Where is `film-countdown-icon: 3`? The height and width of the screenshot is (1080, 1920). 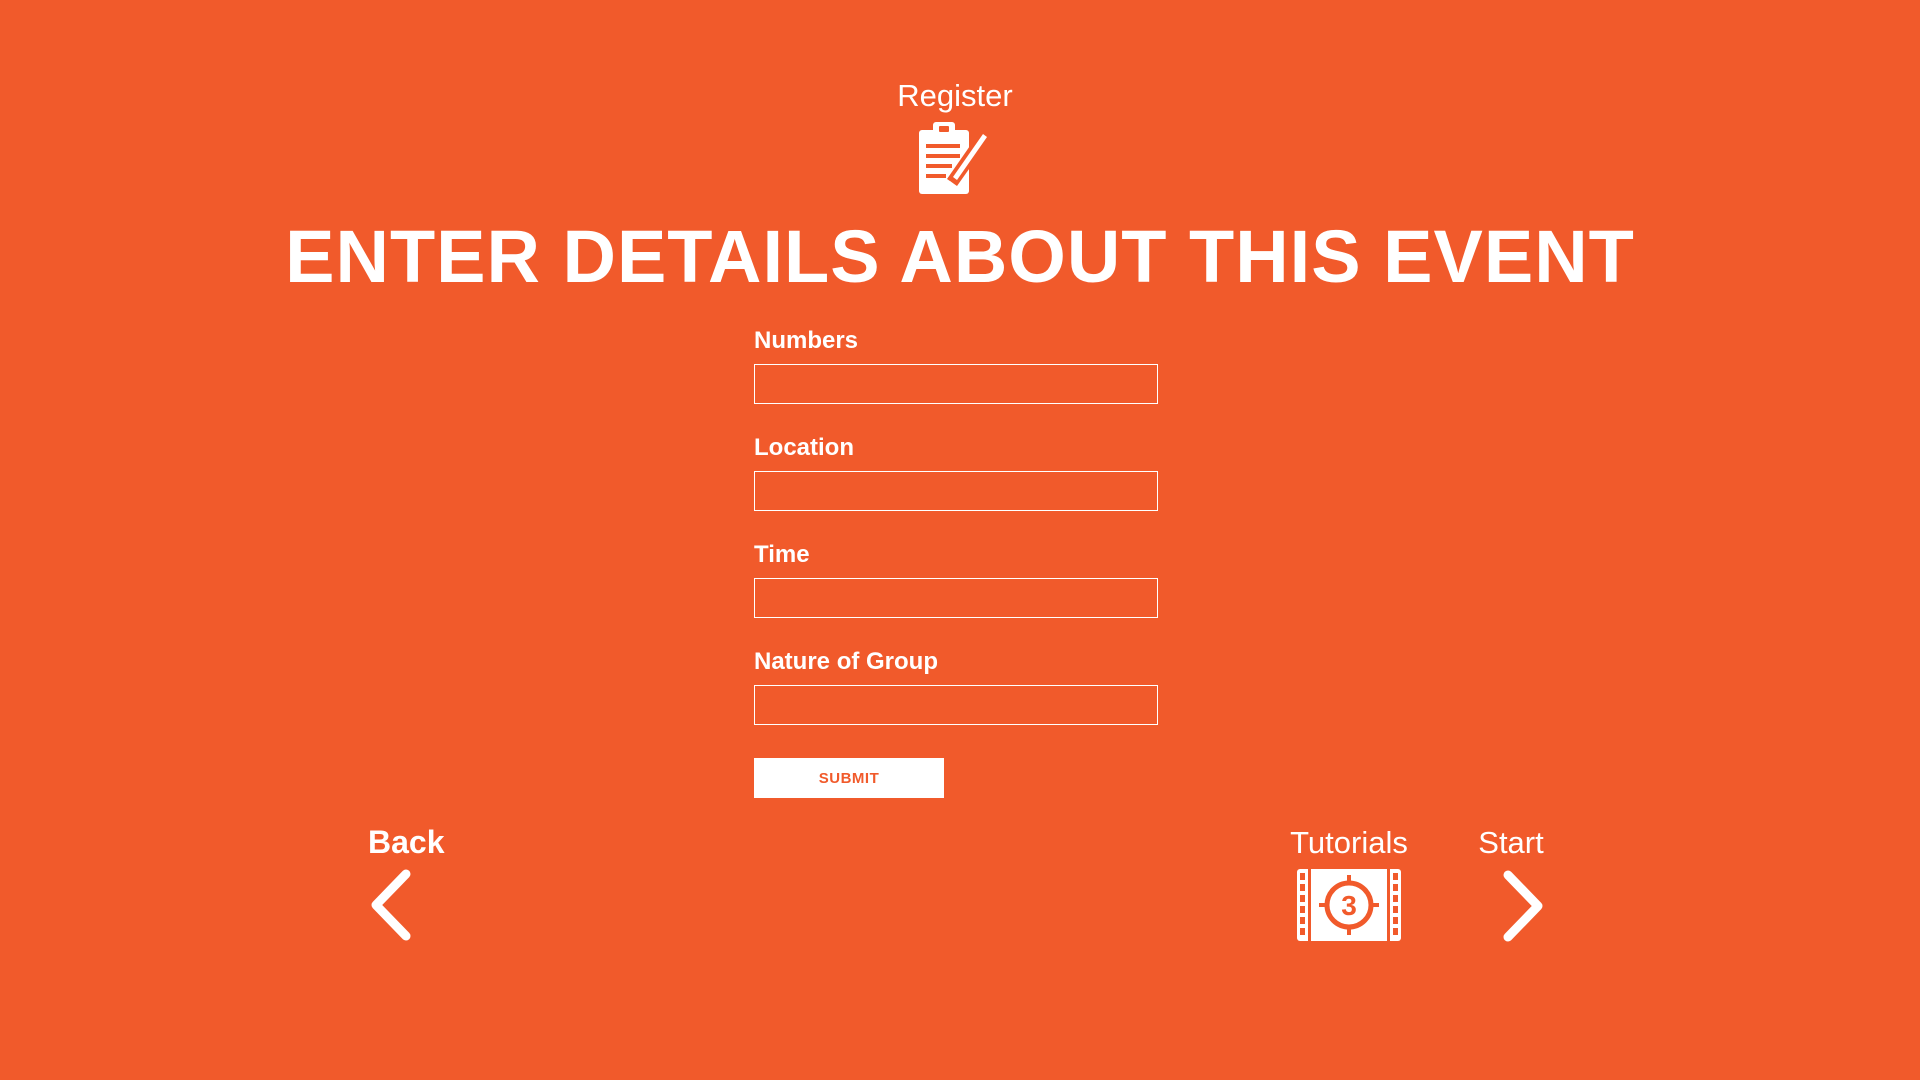 film-countdown-icon: 3 is located at coordinates (1349, 905).